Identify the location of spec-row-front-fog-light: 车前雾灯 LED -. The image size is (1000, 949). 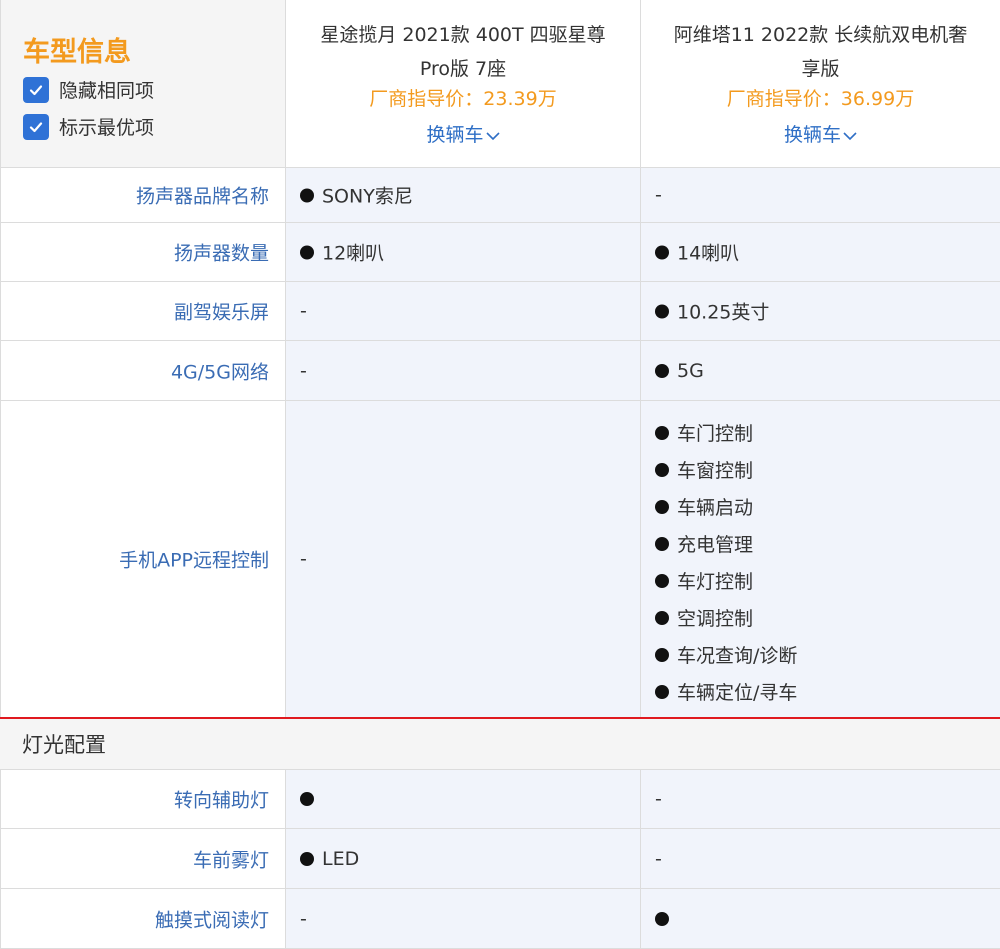
(500, 859).